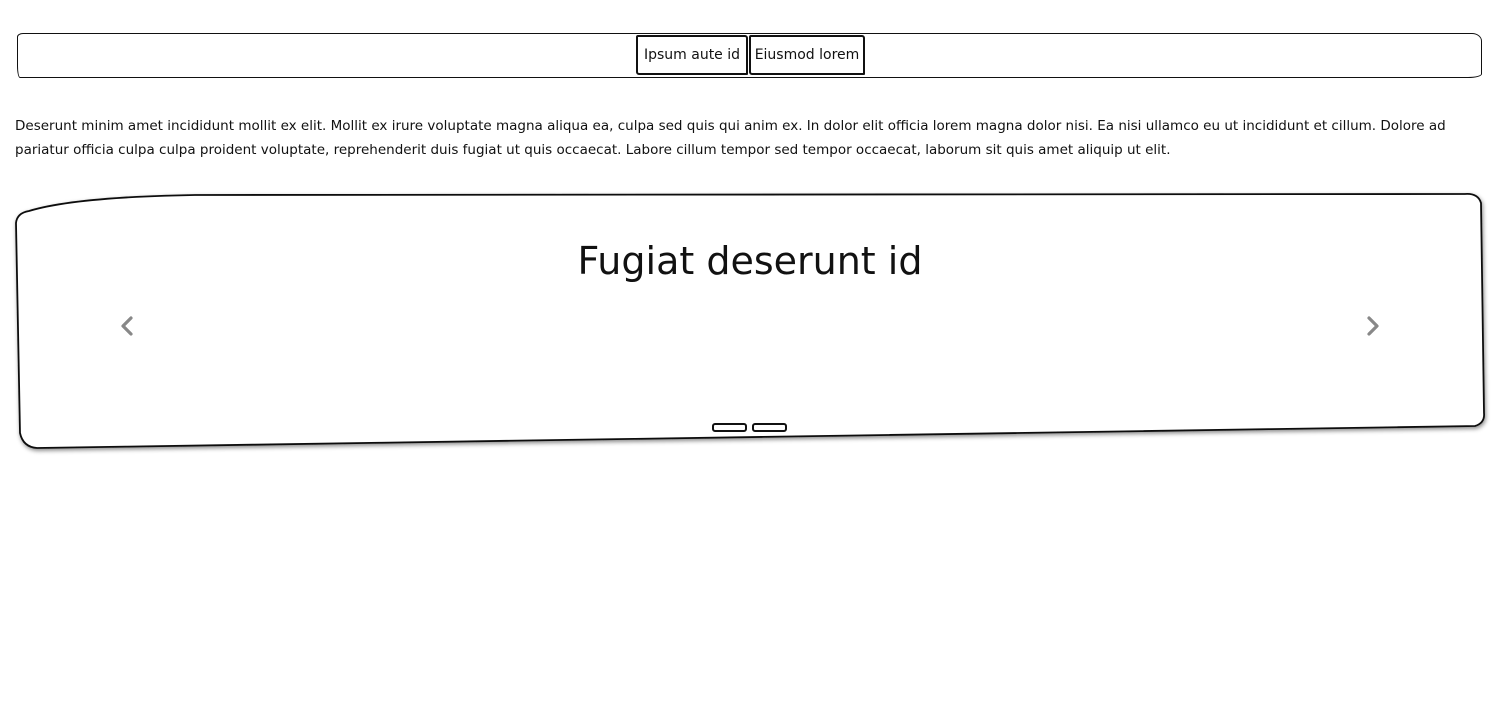 The width and height of the screenshot is (1500, 720). What do you see at coordinates (749, 428) in the screenshot?
I see `carousel-indicators` at bounding box center [749, 428].